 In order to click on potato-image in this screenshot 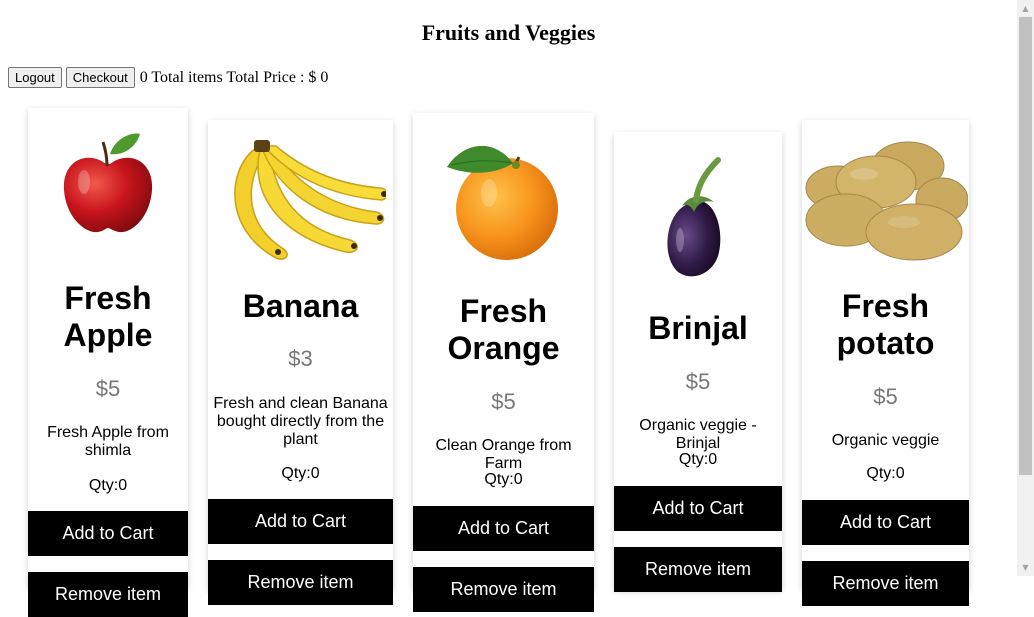, I will do `click(886, 200)`.